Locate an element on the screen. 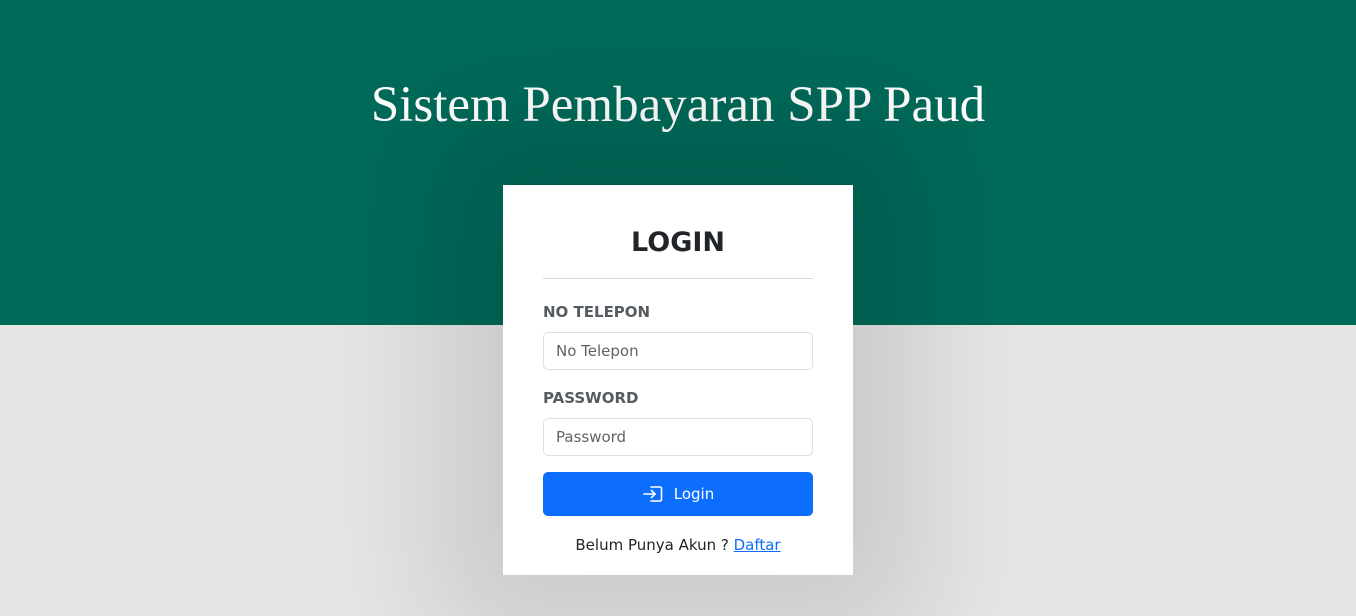 This screenshot has height=616, width=1356. signup-row: Belum Punya Akun ? Daftar is located at coordinates (678, 545).